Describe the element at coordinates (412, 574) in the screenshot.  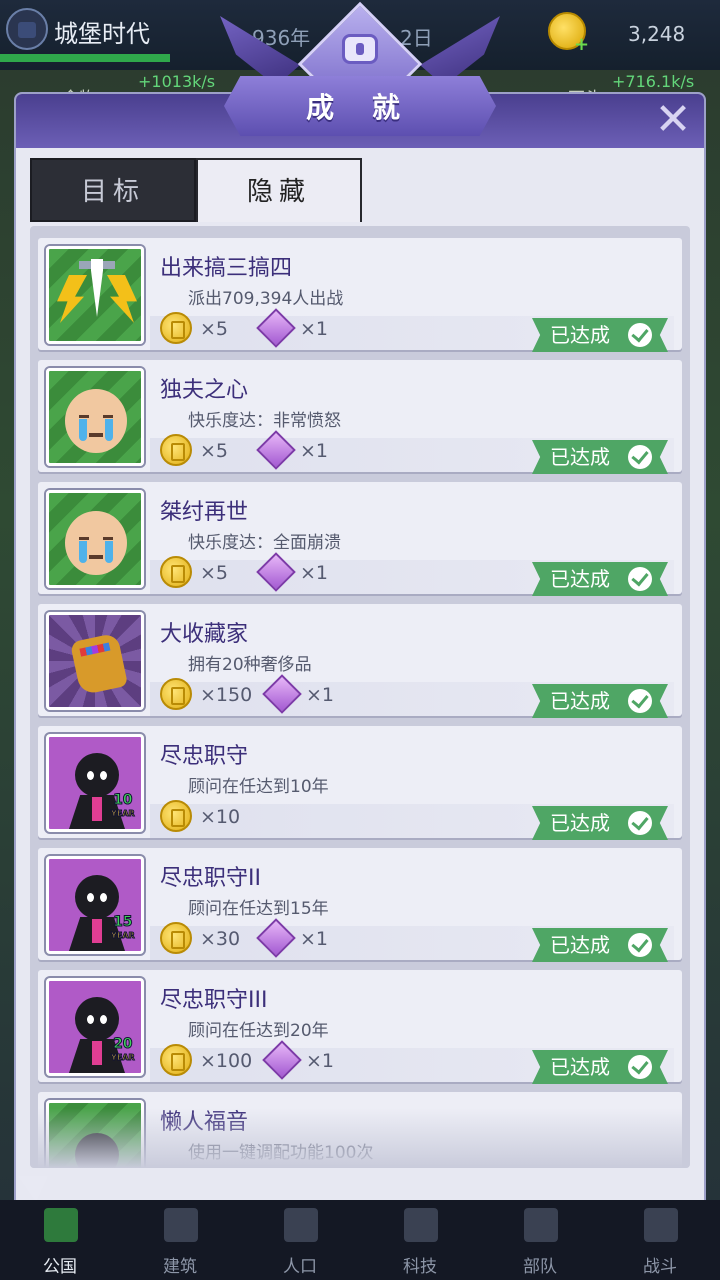
I see `reward-strip: ×5 ×1 已达成` at that location.